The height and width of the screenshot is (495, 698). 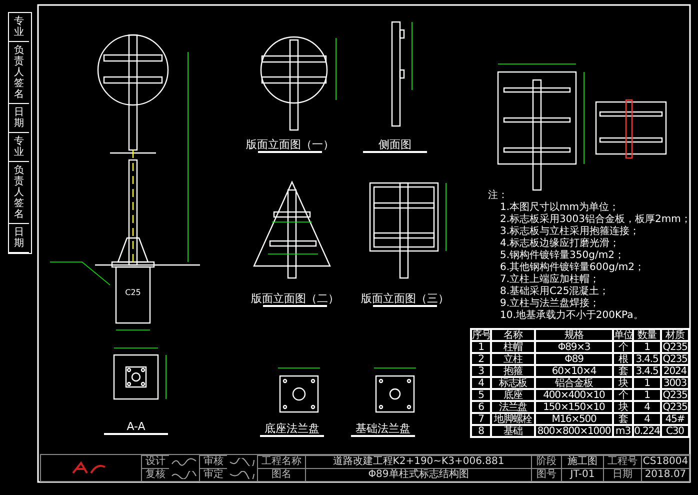 I want to click on table-cell: 基础, so click(x=513, y=431).